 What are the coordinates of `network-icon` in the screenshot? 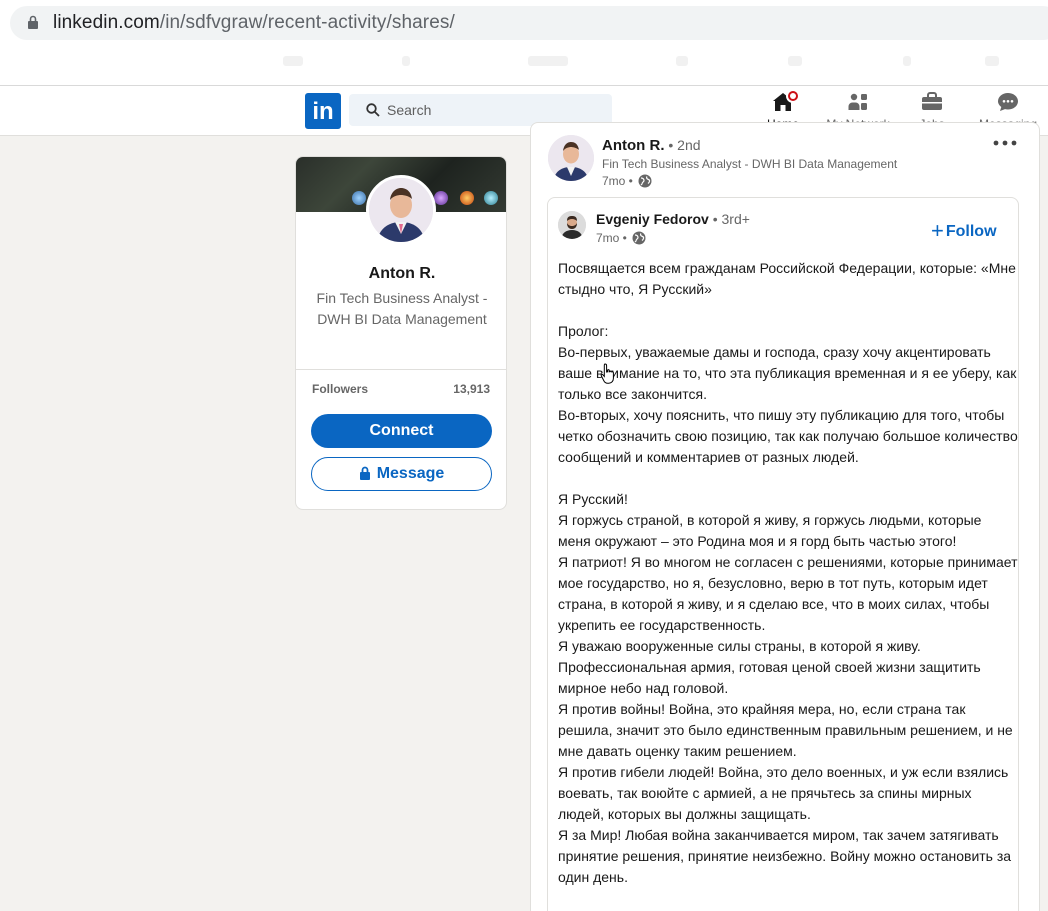 It's located at (857, 101).